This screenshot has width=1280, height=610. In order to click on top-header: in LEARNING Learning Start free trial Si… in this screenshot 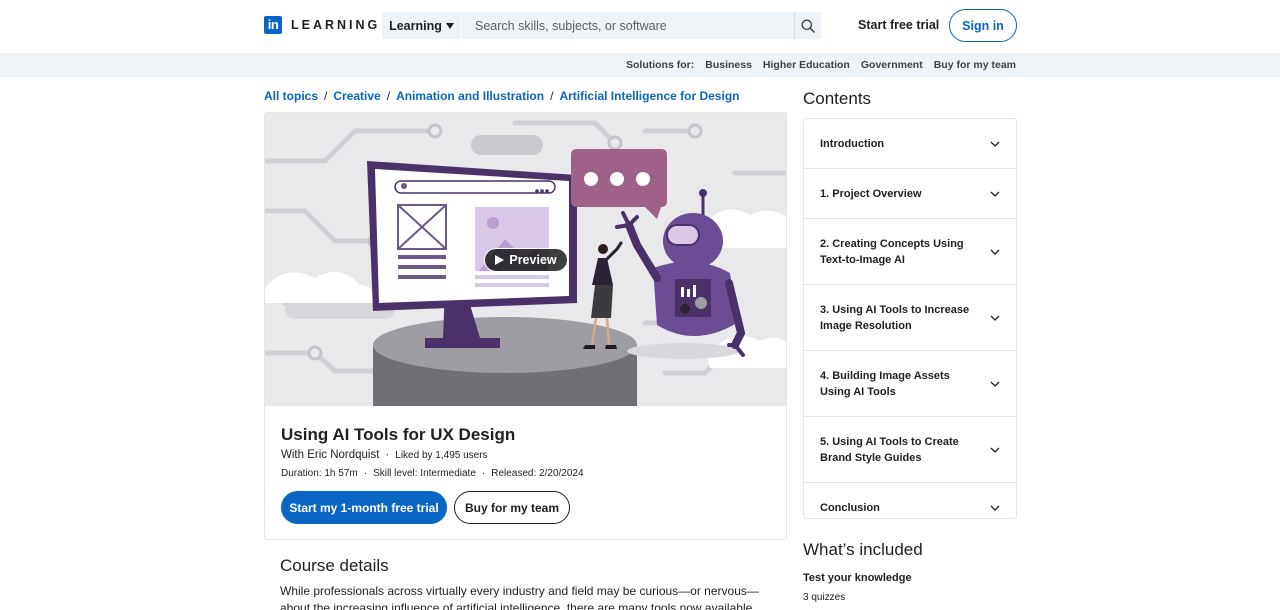, I will do `click(640, 26)`.